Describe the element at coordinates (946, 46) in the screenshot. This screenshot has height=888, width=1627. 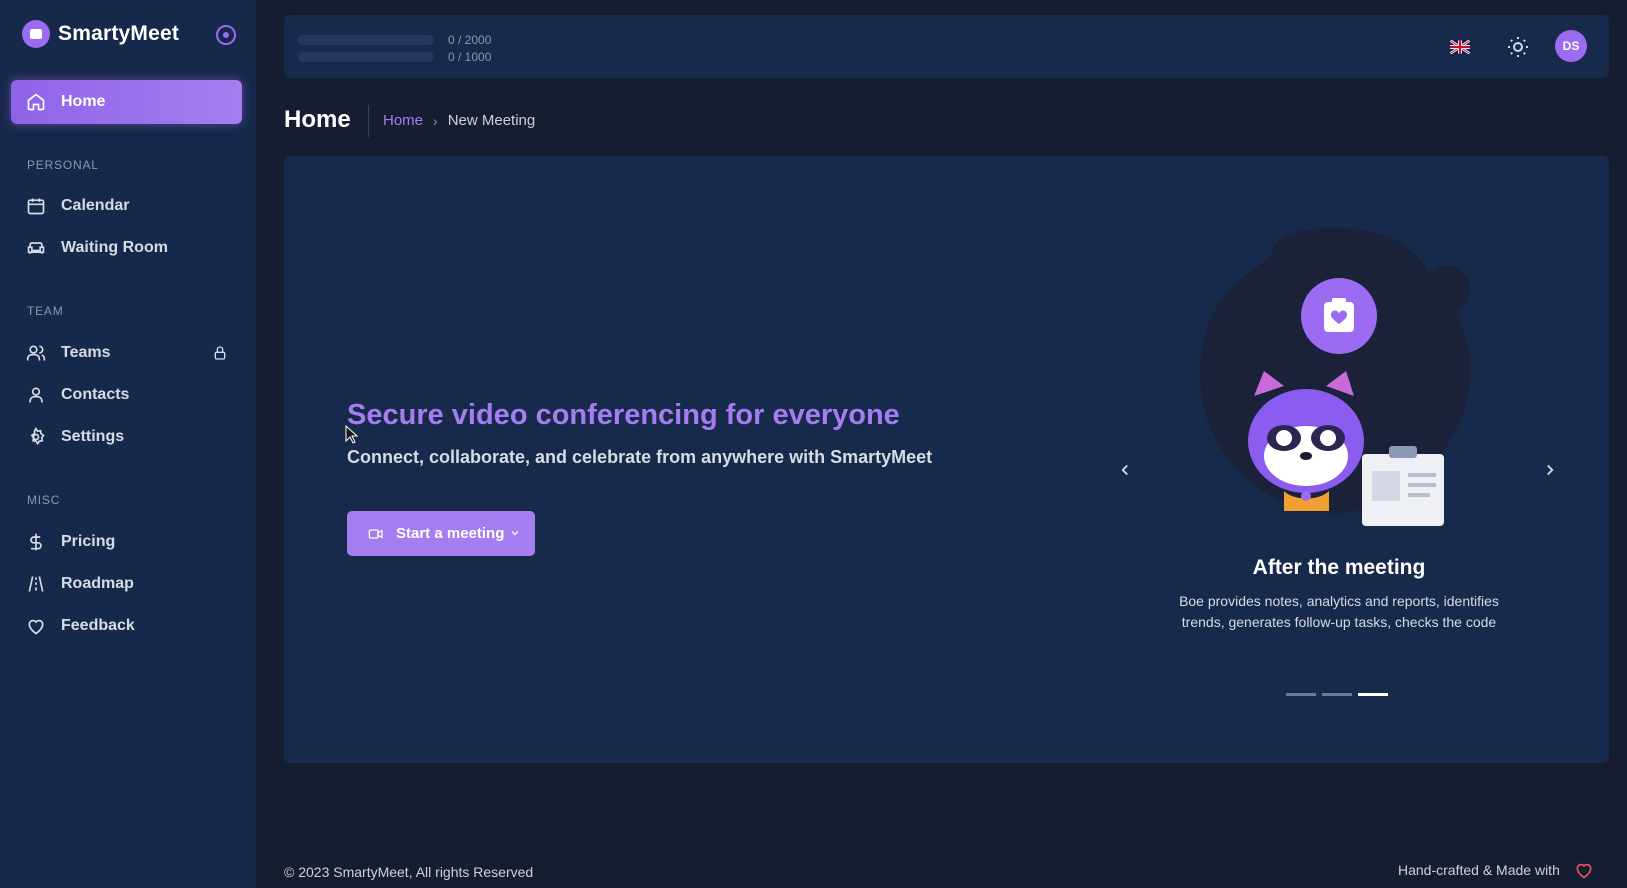
I see `top-navbar: 0 / 2000 0 / 1000 DS` at that location.